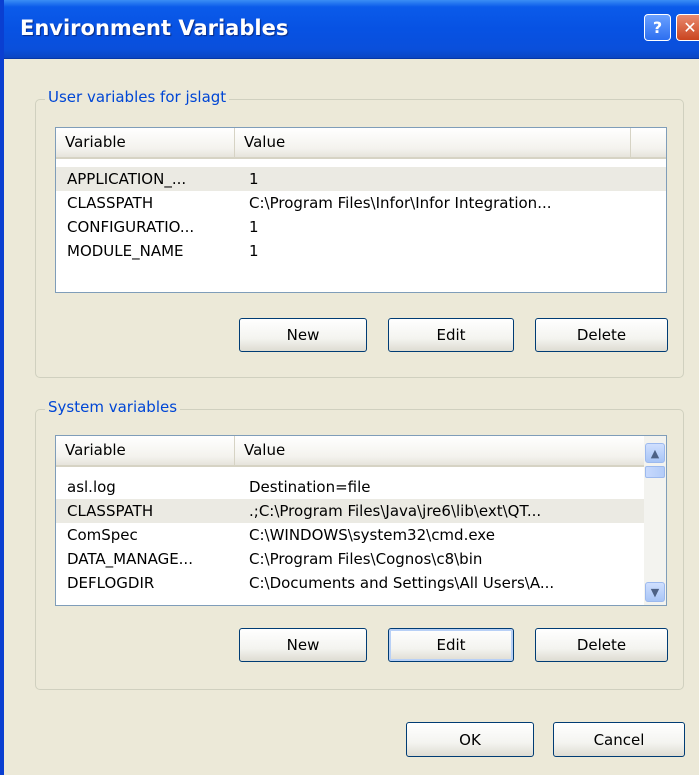  What do you see at coordinates (451, 335) in the screenshot?
I see `user-edit-button: Edit` at bounding box center [451, 335].